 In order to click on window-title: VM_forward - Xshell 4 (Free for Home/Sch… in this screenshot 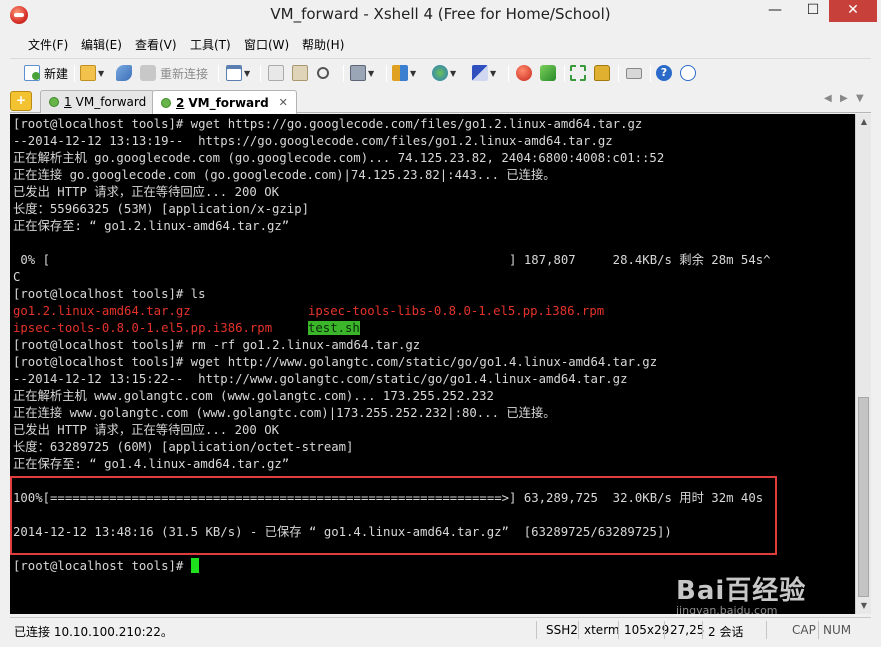, I will do `click(440, 14)`.